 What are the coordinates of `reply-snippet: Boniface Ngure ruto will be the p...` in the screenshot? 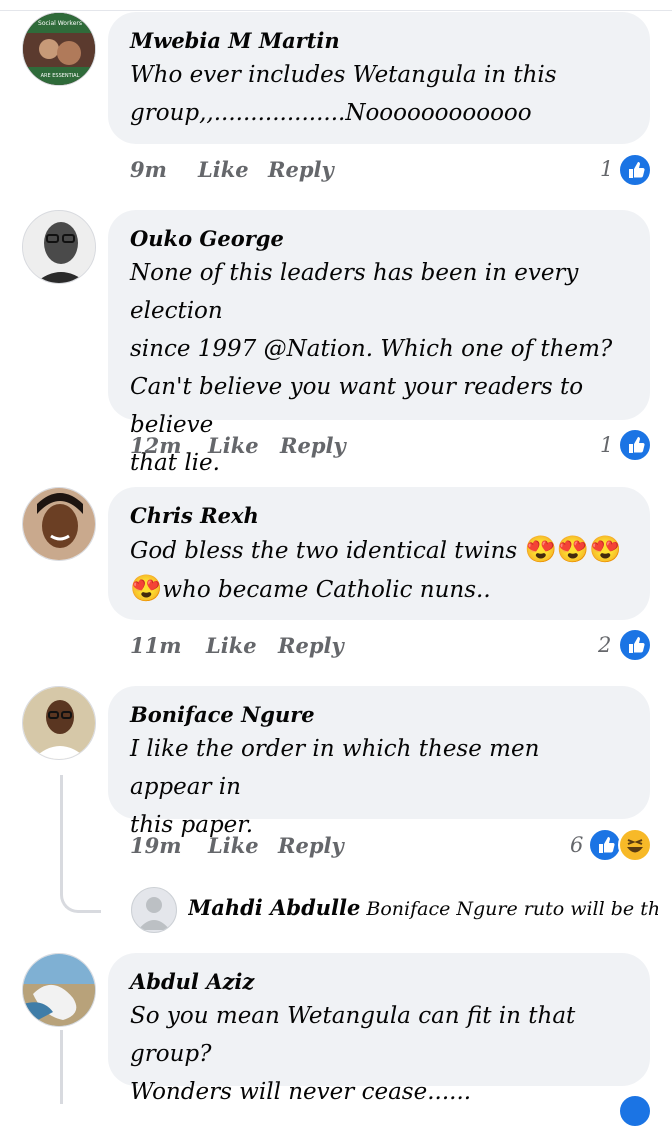 It's located at (512, 909).